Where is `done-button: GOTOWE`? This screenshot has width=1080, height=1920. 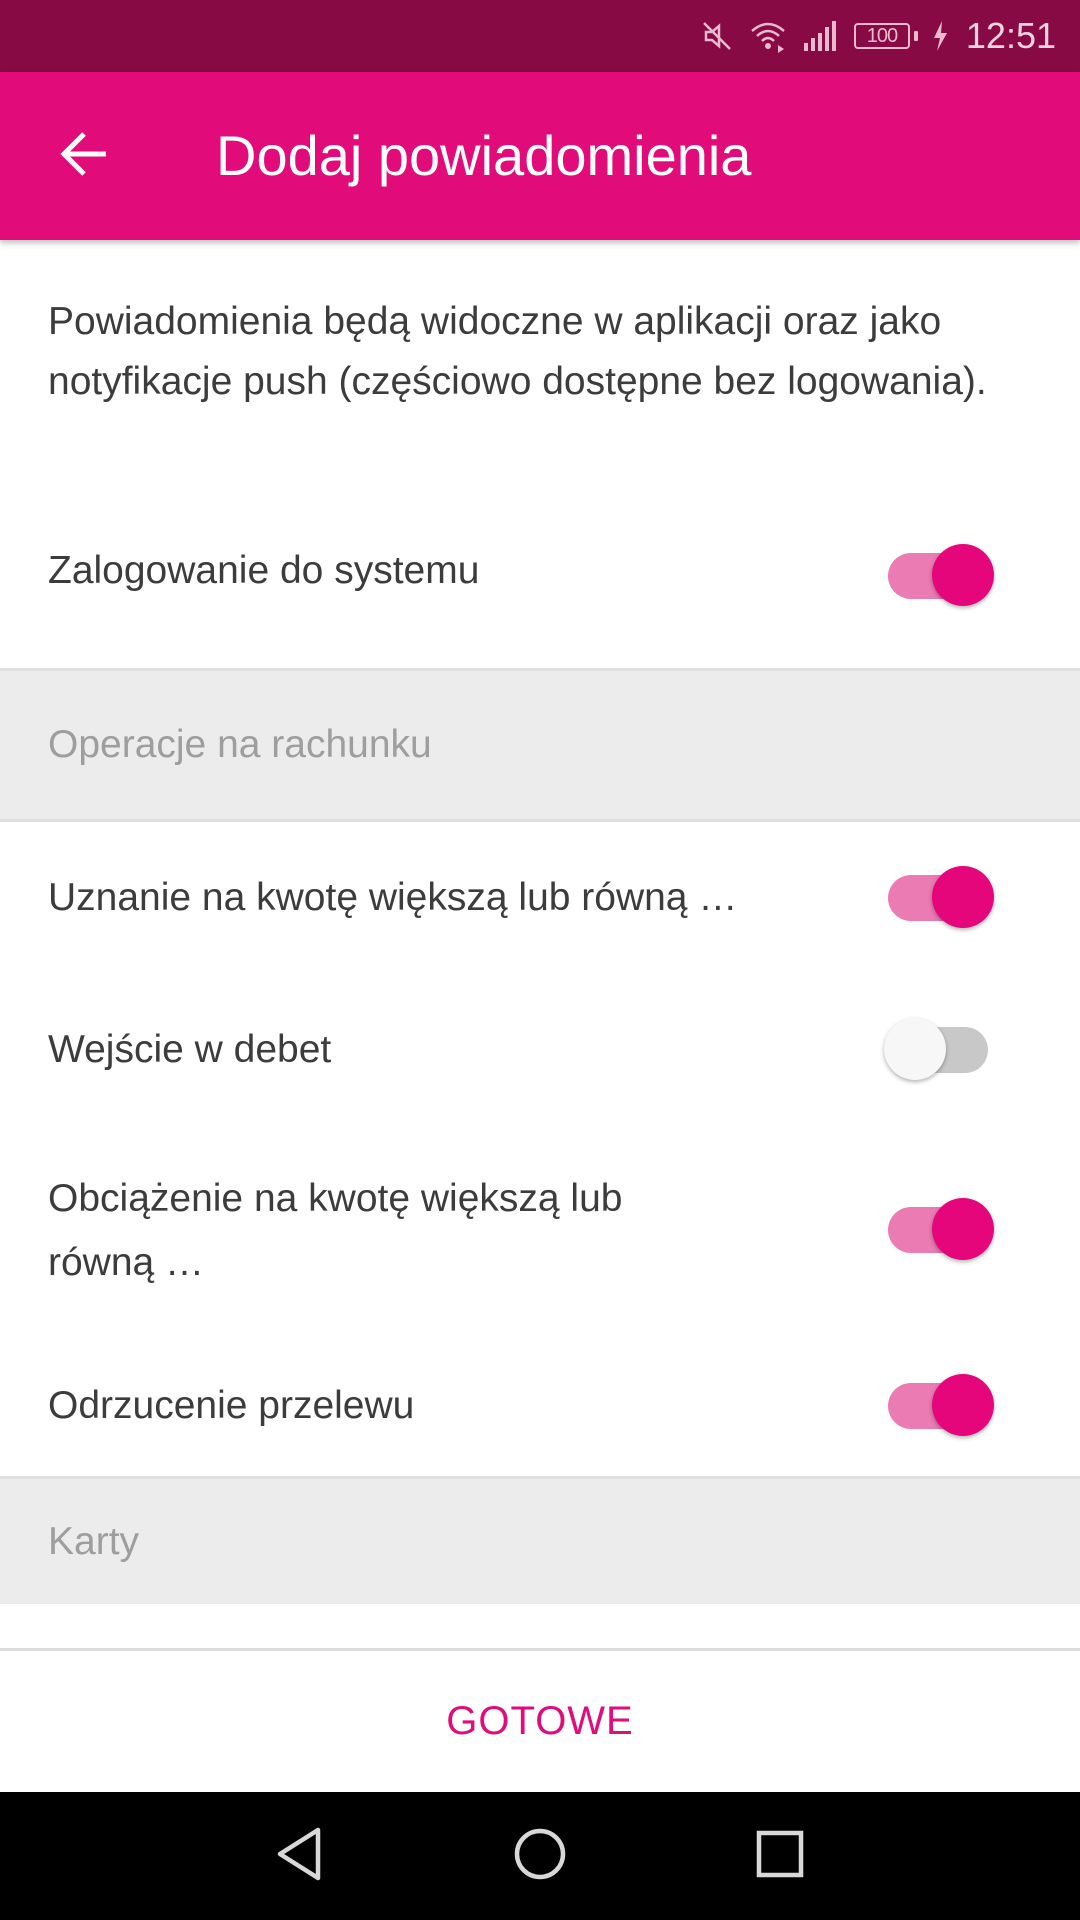
done-button: GOTOWE is located at coordinates (540, 1721).